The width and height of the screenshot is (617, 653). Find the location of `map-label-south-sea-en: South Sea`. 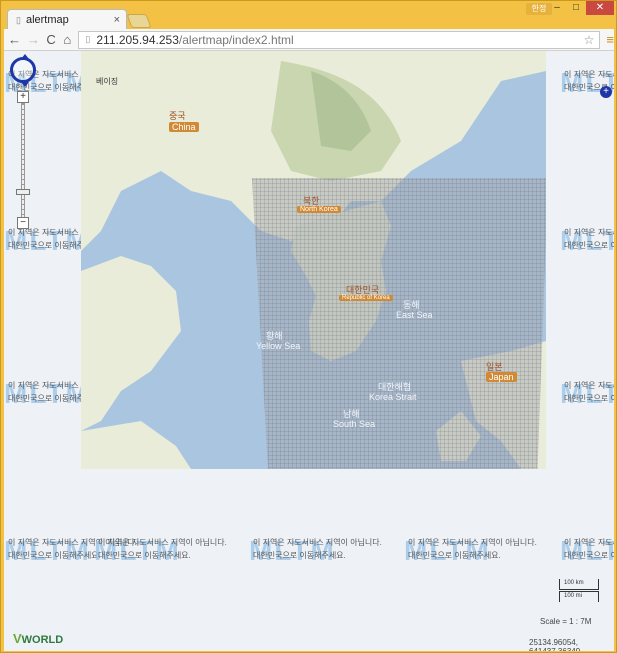

map-label-south-sea-en: South Sea is located at coordinates (354, 424).